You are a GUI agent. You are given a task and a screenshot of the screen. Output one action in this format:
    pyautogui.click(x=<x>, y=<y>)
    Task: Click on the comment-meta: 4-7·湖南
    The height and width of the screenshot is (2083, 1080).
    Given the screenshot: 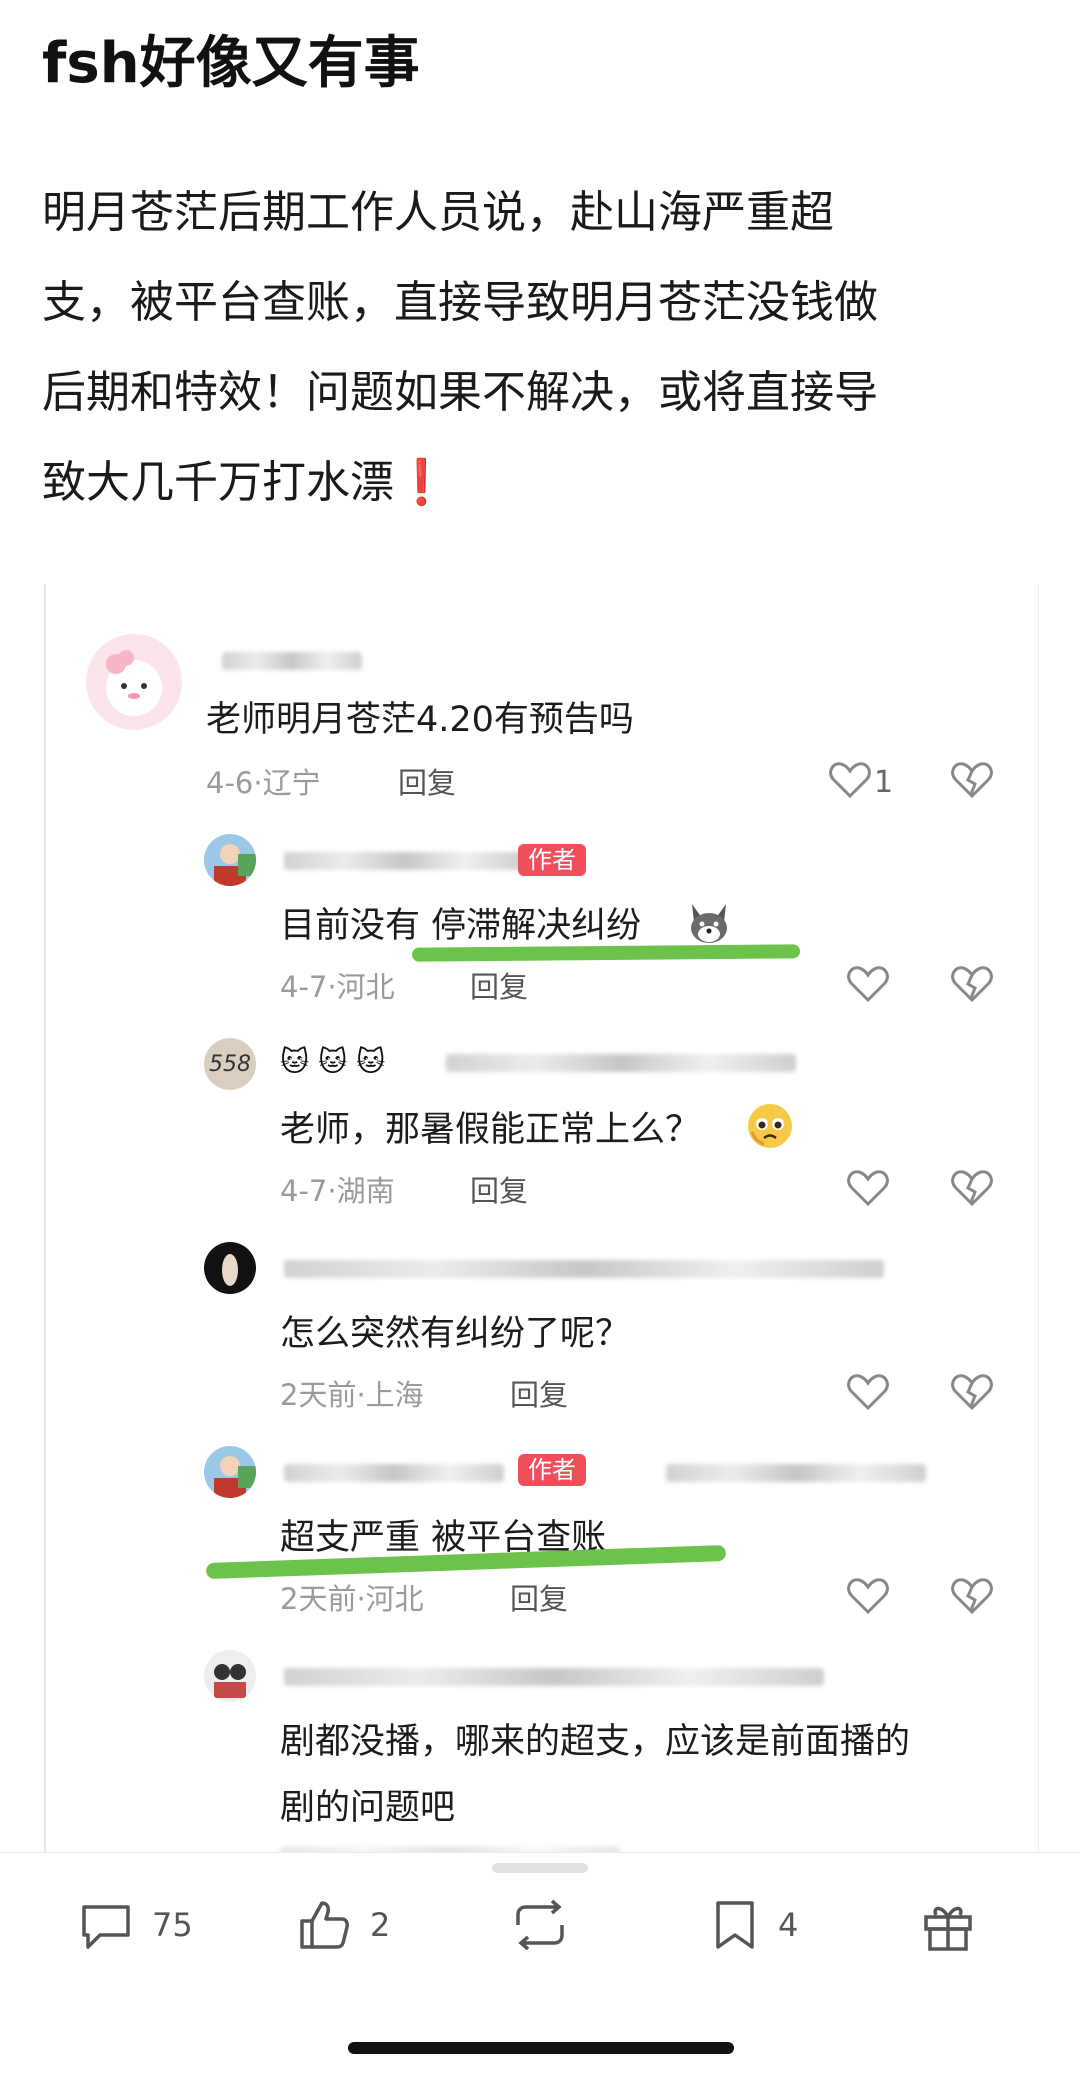 What is the action you would take?
    pyautogui.click(x=337, y=1191)
    